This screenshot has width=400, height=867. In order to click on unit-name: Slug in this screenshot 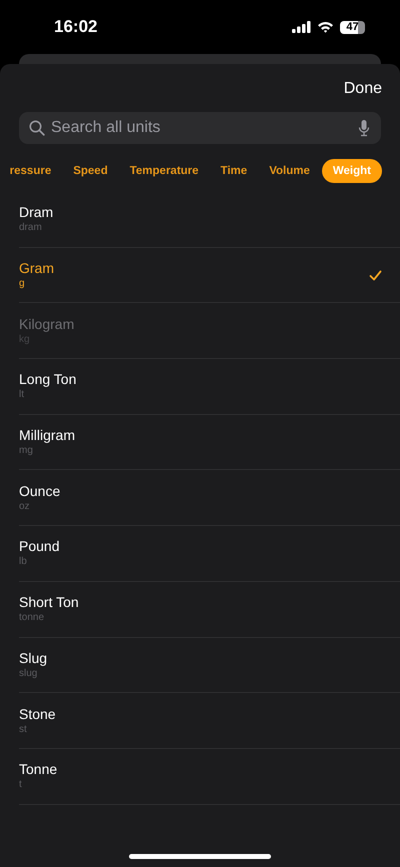, I will do `click(33, 658)`.